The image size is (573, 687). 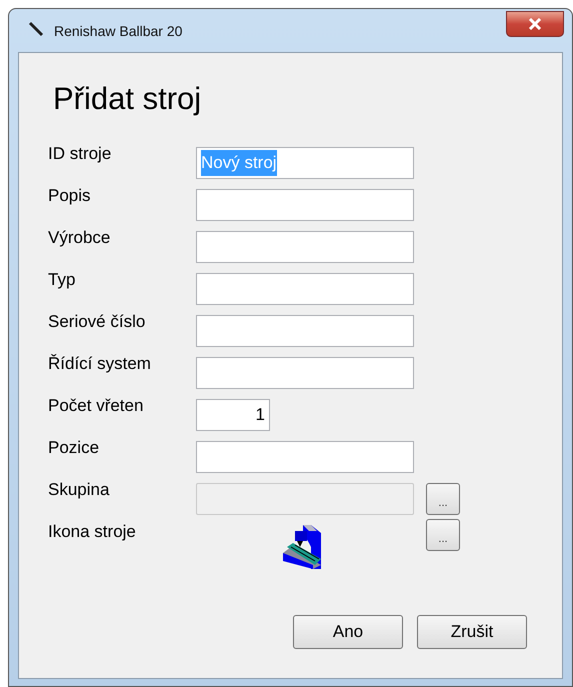 I want to click on field-label: Počet vřeten, so click(x=96, y=404).